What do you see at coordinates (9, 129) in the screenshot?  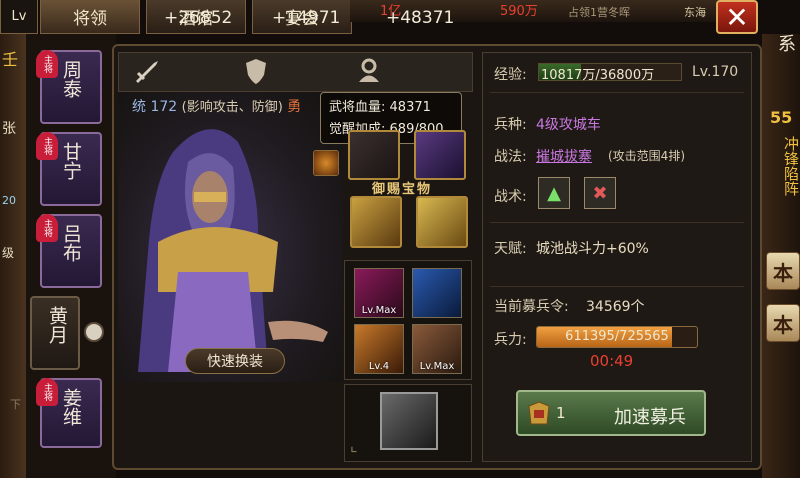 I see `left-edge-char: 张` at bounding box center [9, 129].